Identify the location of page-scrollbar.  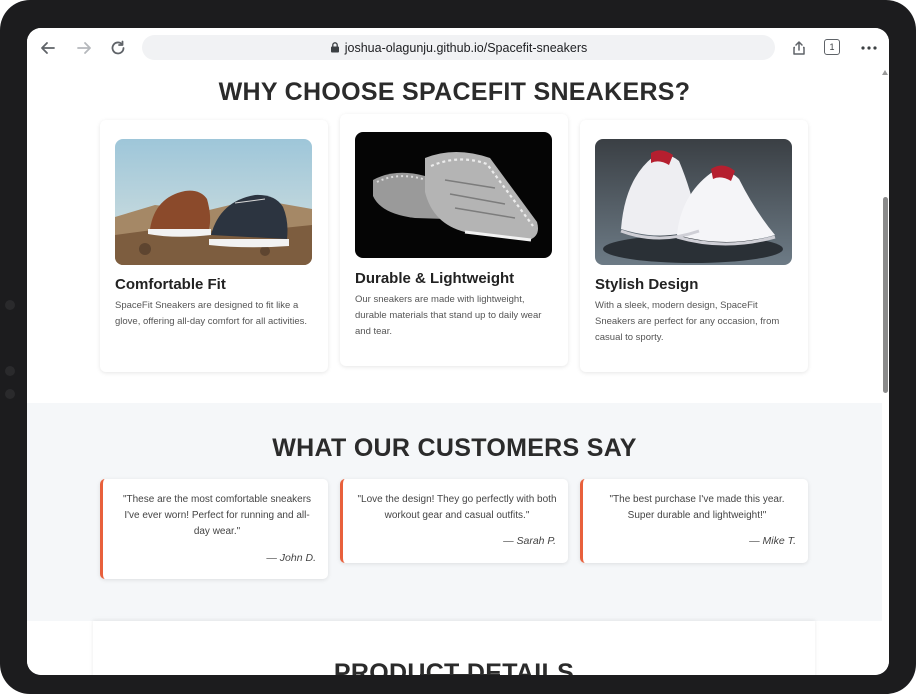
(885, 371).